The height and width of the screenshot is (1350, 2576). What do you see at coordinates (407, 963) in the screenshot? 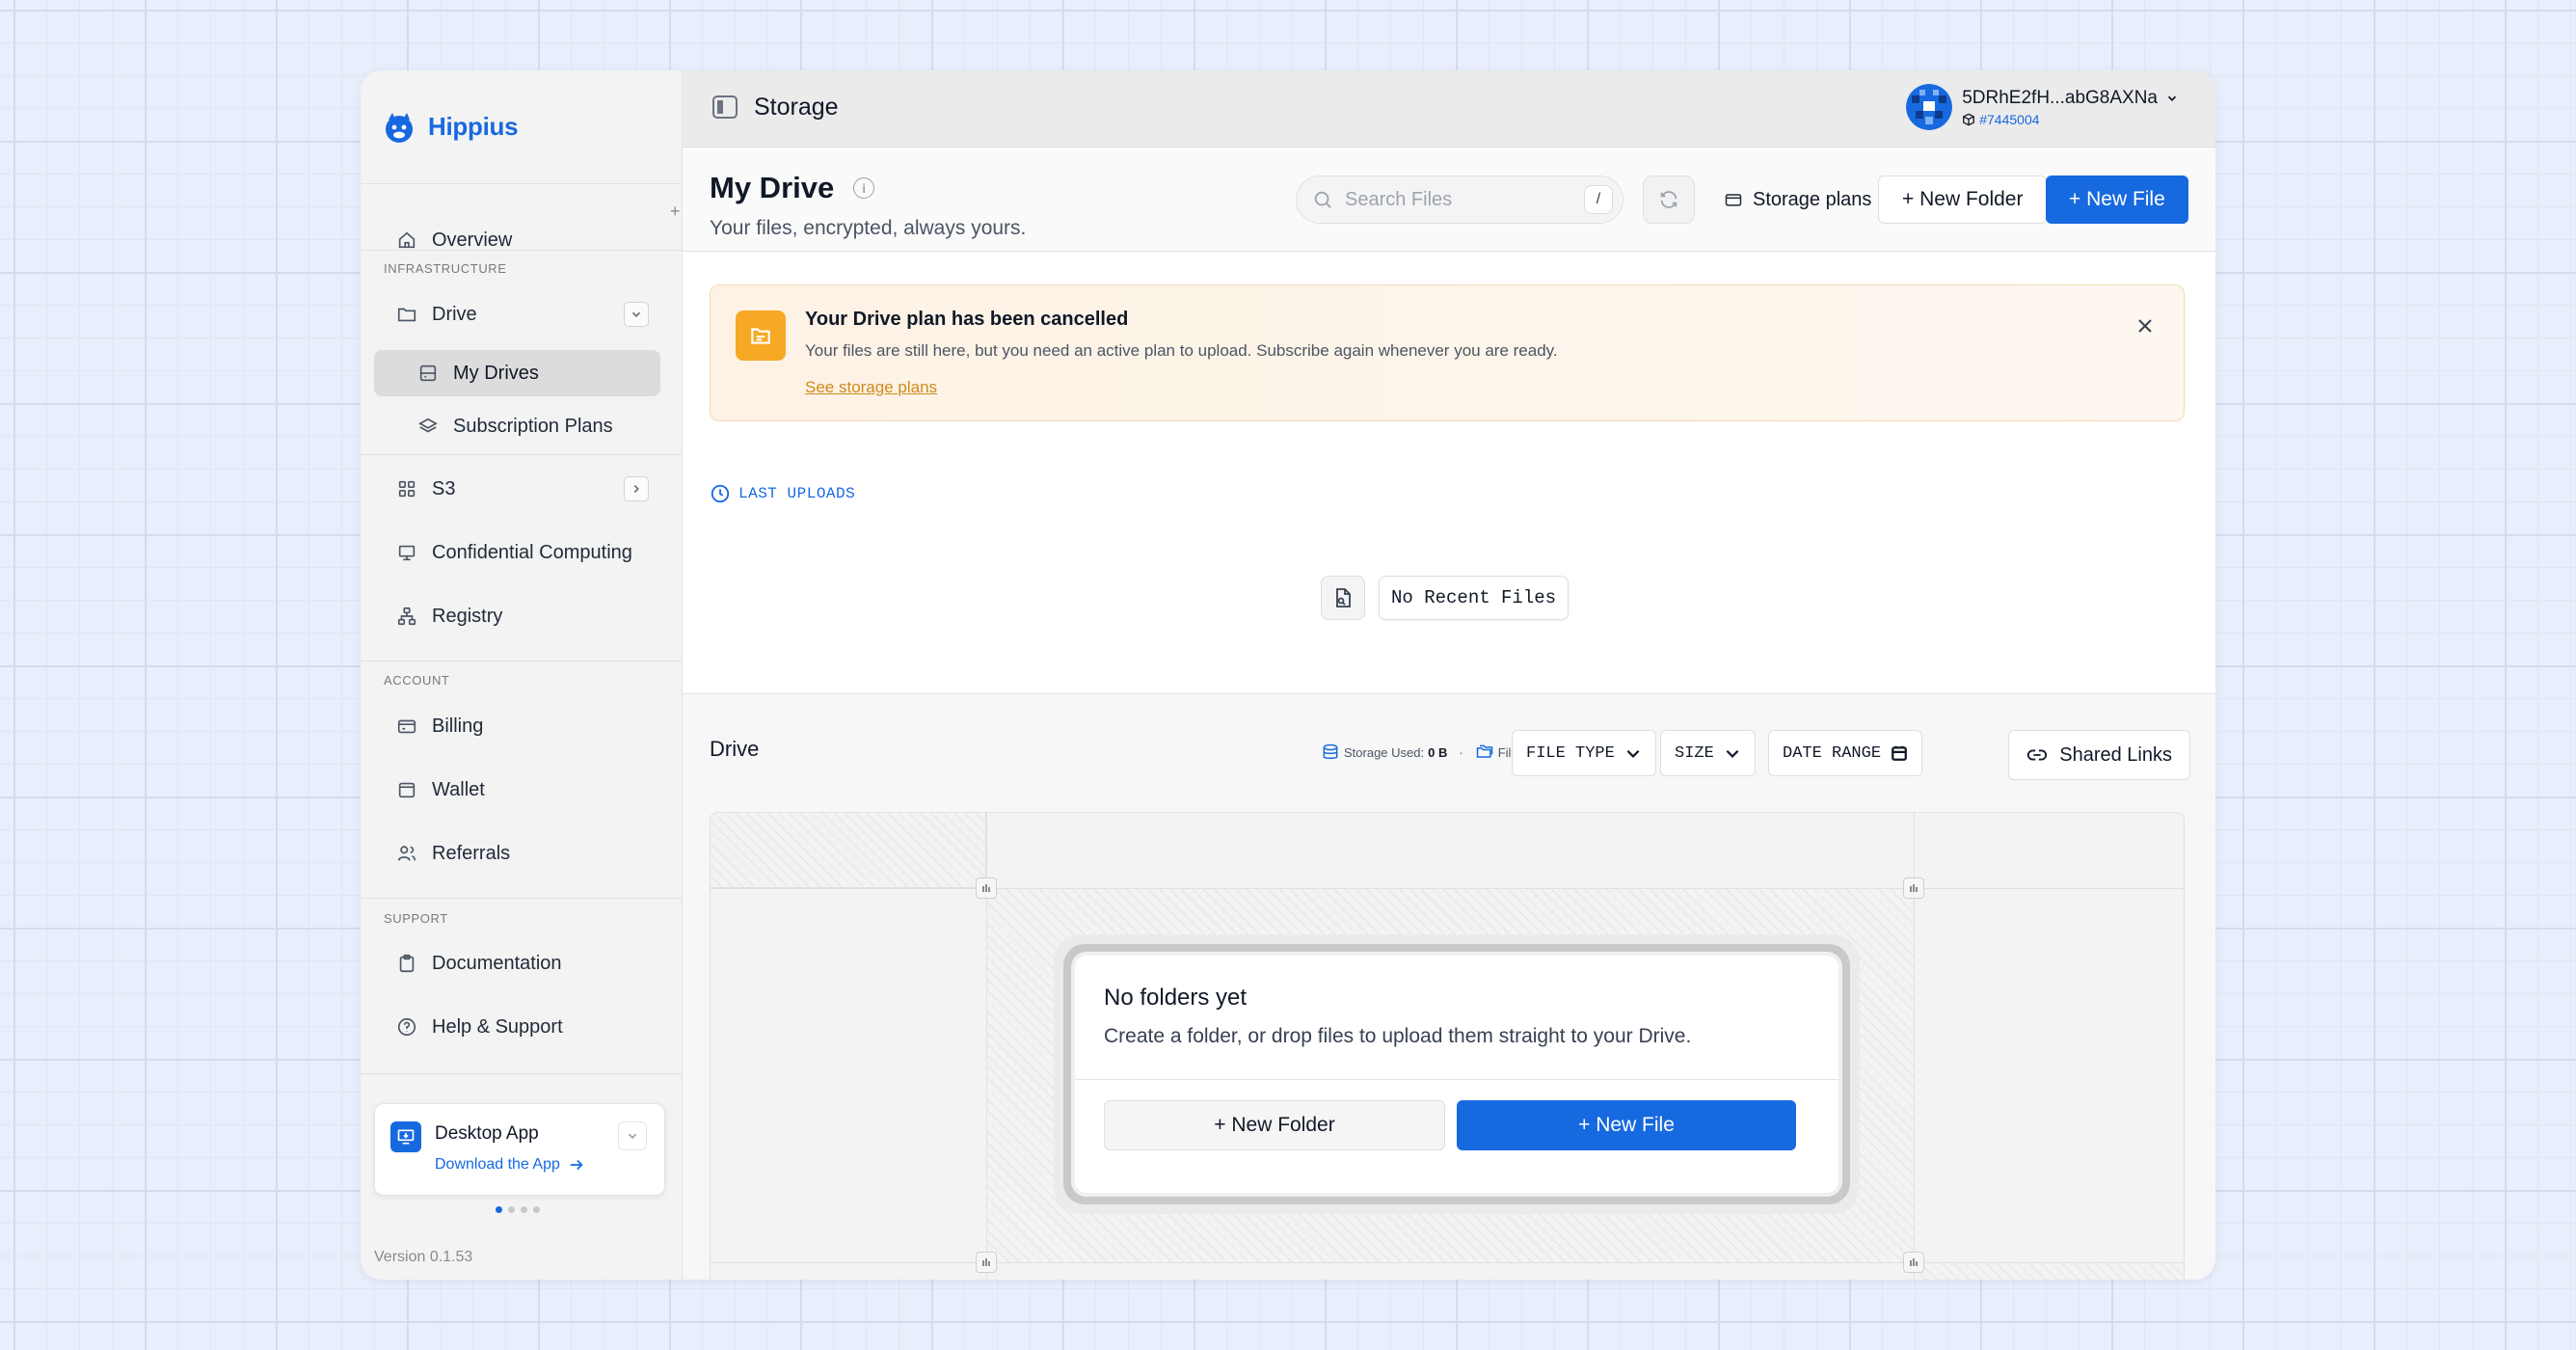
I see `clipboard-icon` at bounding box center [407, 963].